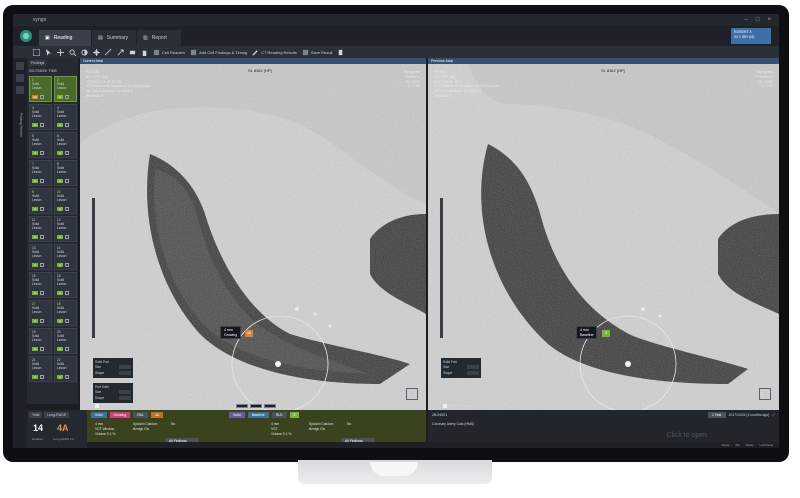  Describe the element at coordinates (751, 36) in the screenshot. I see `patient-info-box: ROBERT X 34 Y 85Y (M)` at that location.